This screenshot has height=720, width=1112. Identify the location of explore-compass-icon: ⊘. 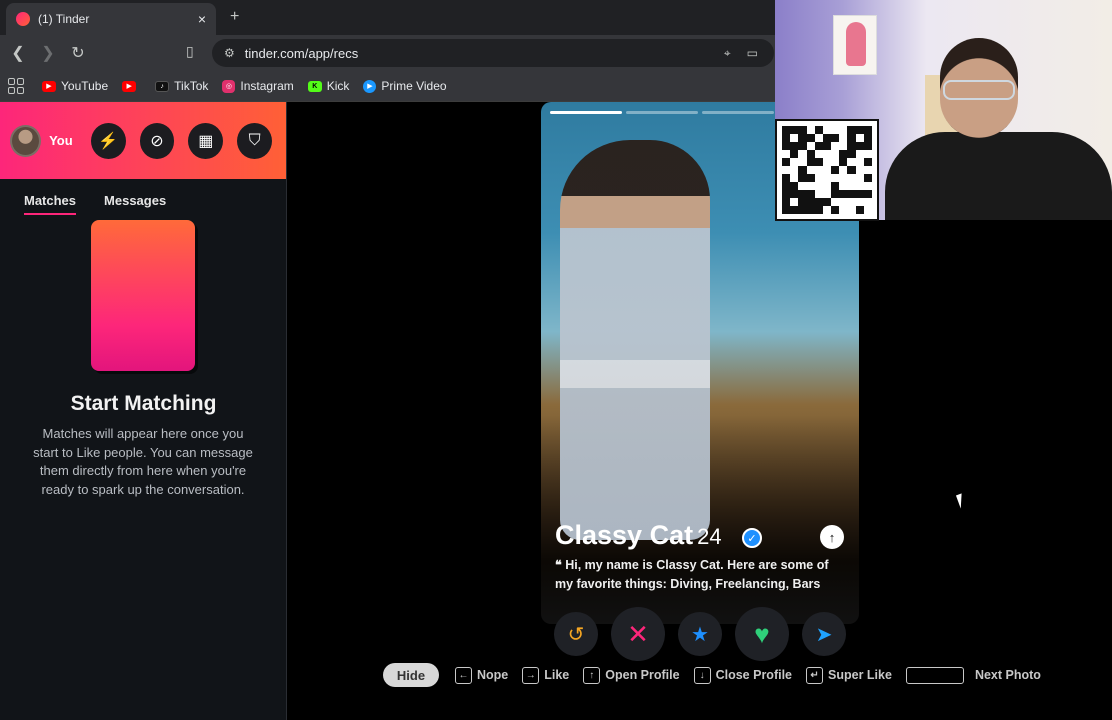
(157, 140).